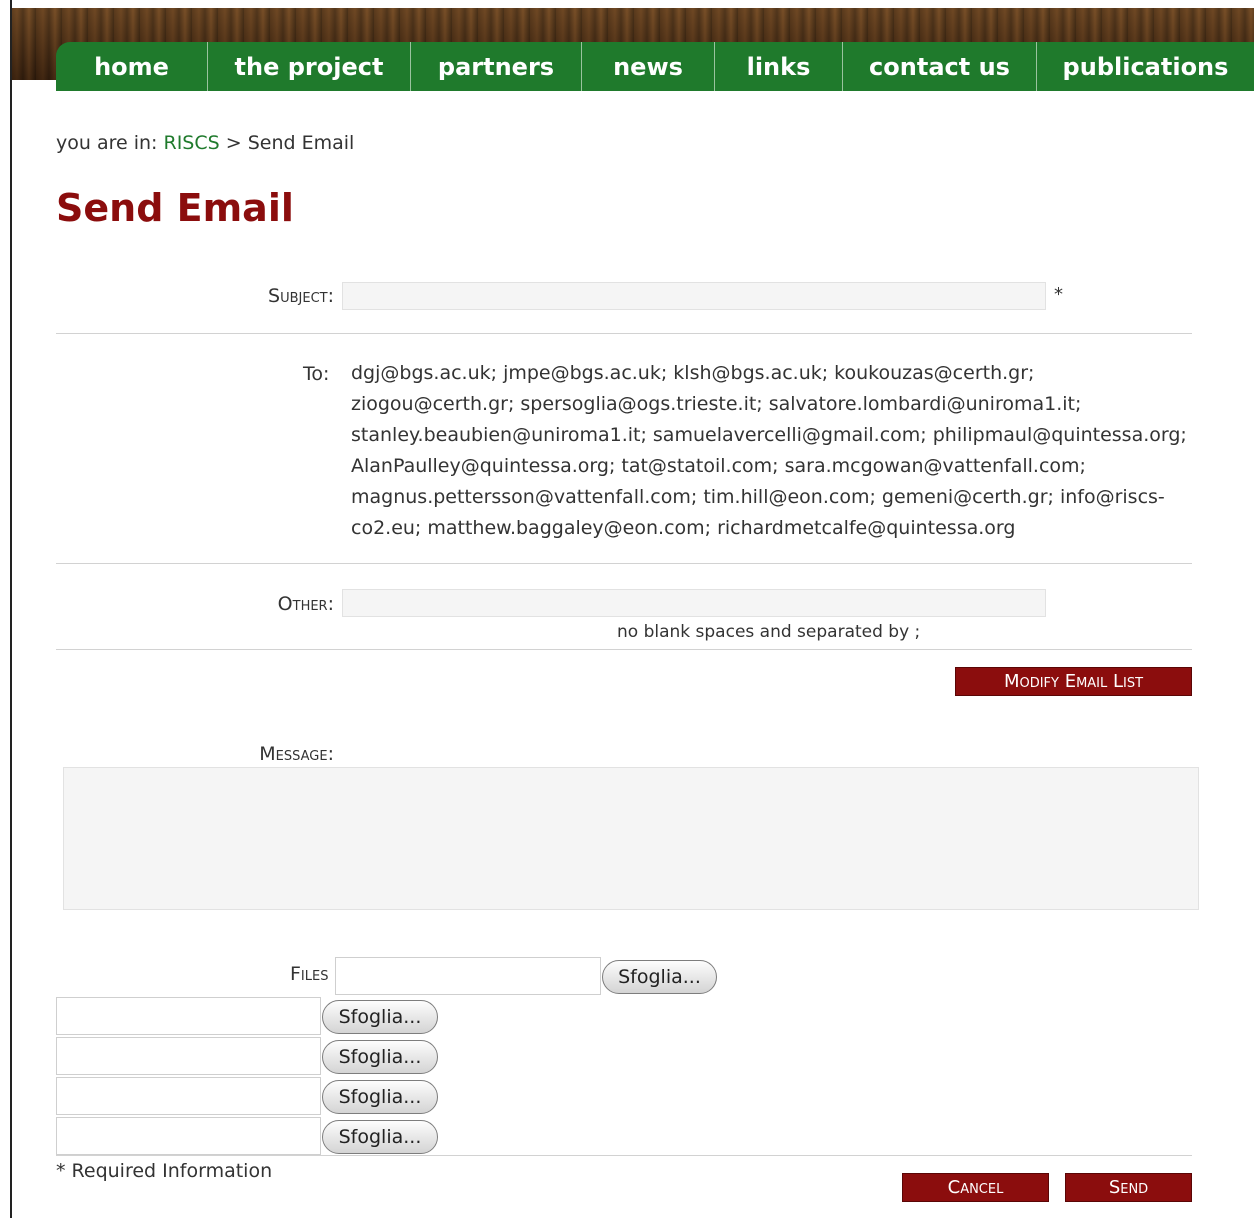  Describe the element at coordinates (940, 66) in the screenshot. I see `nav-item-contact-us: contact us` at that location.